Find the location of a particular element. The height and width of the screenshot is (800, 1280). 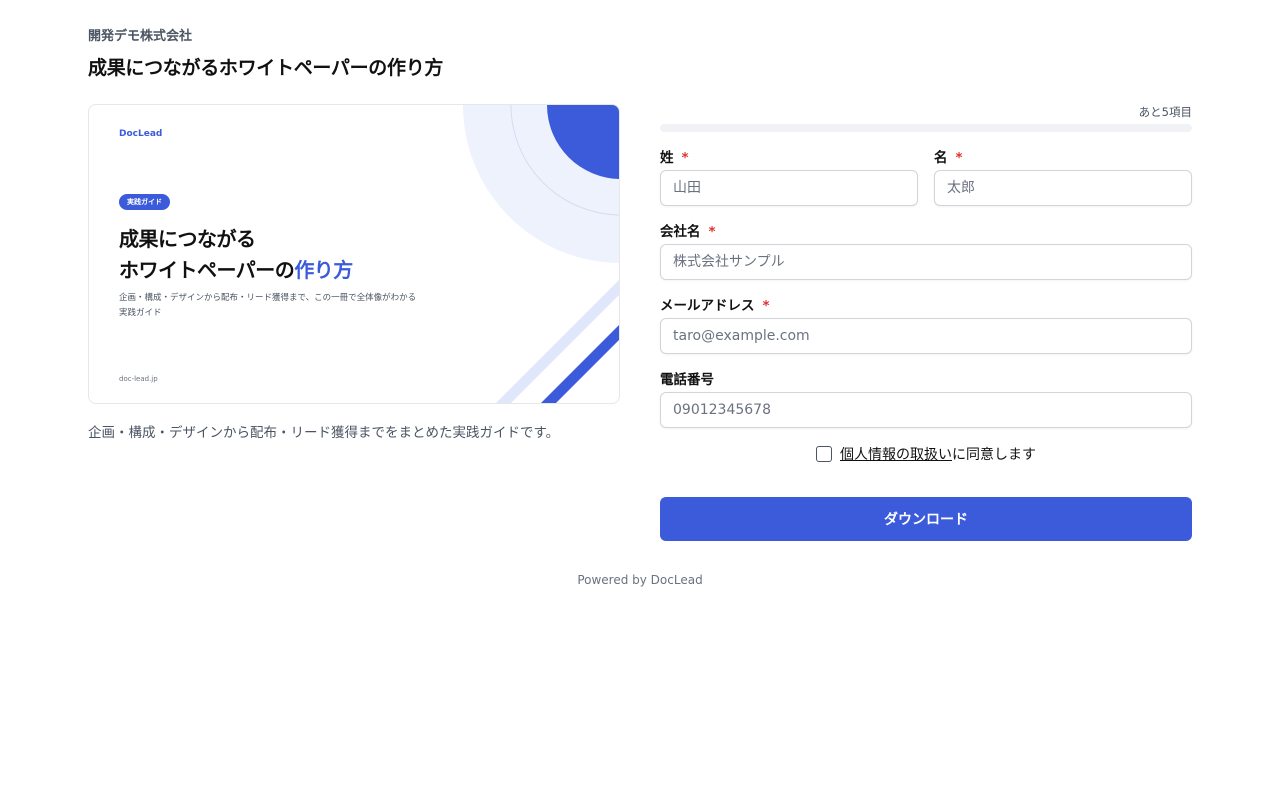

privacy-policy-link: 個人情報の取扱い is located at coordinates (896, 454).